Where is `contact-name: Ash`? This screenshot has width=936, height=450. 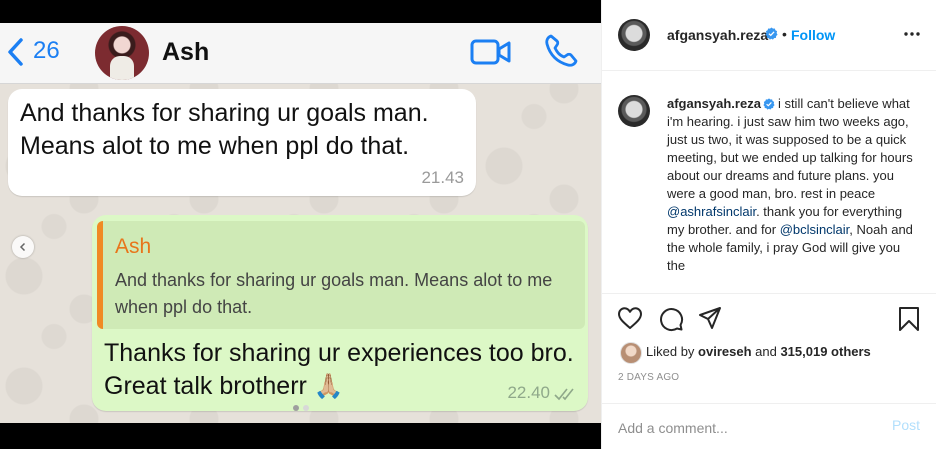 contact-name: Ash is located at coordinates (185, 52).